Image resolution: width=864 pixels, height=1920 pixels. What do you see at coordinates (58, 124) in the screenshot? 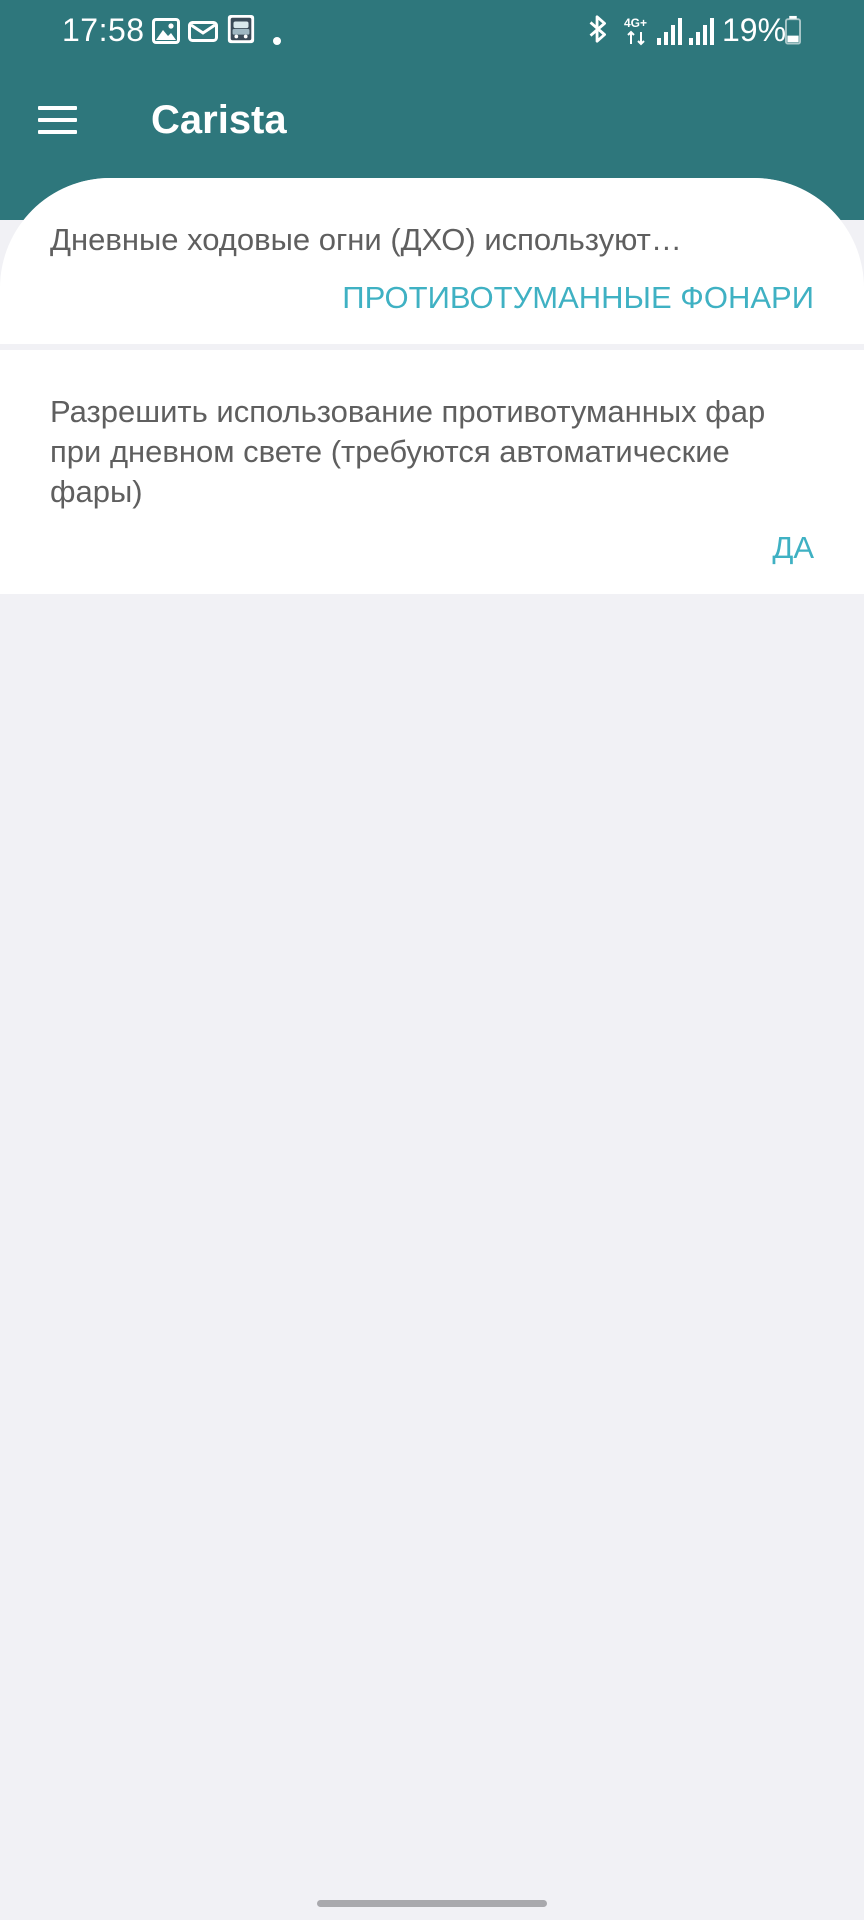
I see `hamburger-menu-icon` at bounding box center [58, 124].